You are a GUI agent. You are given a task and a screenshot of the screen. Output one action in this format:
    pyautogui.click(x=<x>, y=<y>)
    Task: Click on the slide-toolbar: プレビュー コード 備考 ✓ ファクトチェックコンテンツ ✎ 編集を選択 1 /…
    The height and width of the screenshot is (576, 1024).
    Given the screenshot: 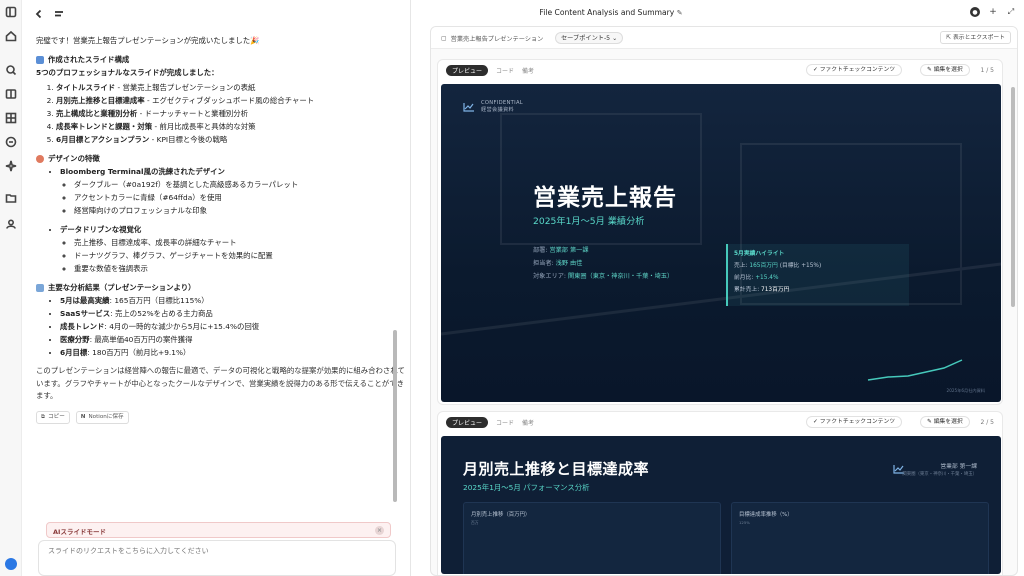 What is the action you would take?
    pyautogui.click(x=720, y=70)
    